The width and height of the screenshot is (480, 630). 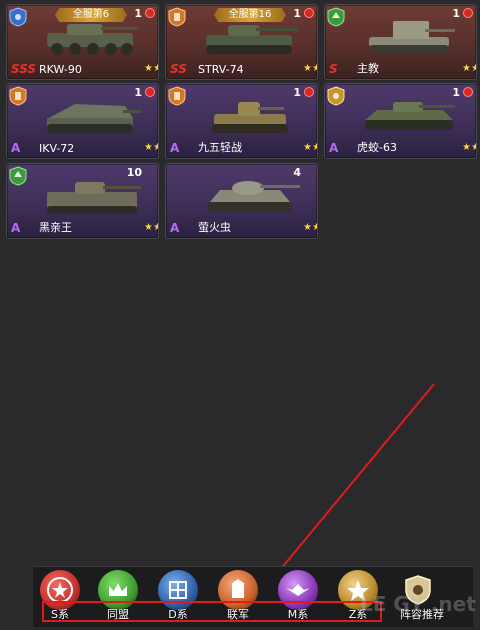 What do you see at coordinates (377, 147) in the screenshot?
I see `tank-name: 虎蛟-63` at bounding box center [377, 147].